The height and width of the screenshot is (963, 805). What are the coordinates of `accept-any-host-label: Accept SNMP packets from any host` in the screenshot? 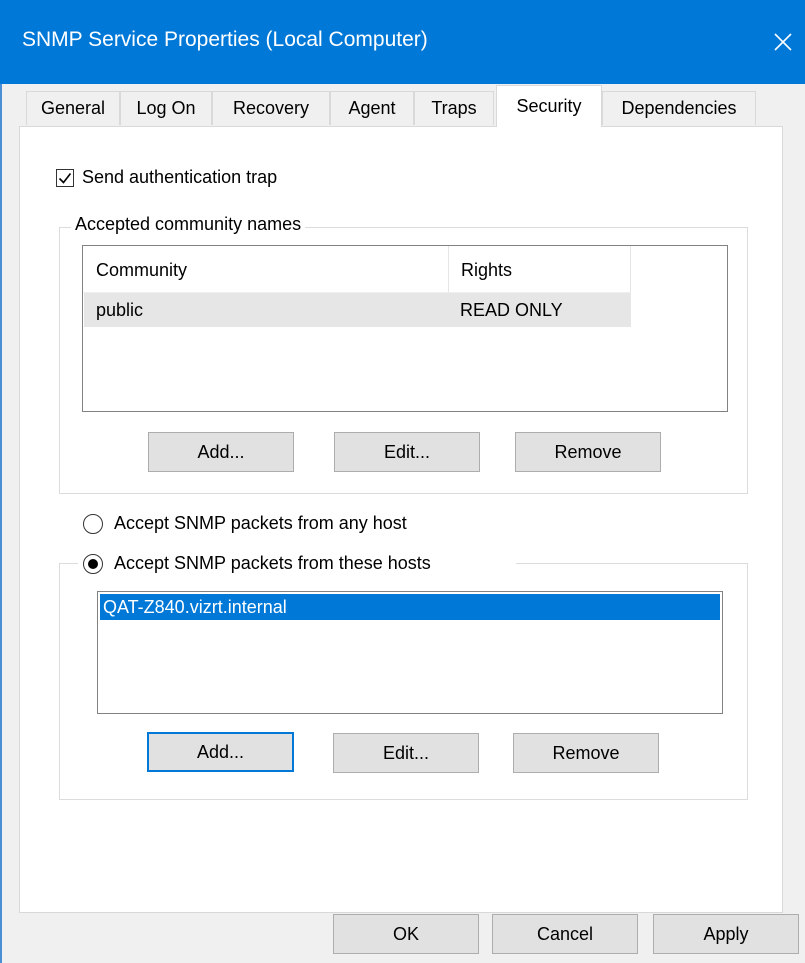 It's located at (260, 523).